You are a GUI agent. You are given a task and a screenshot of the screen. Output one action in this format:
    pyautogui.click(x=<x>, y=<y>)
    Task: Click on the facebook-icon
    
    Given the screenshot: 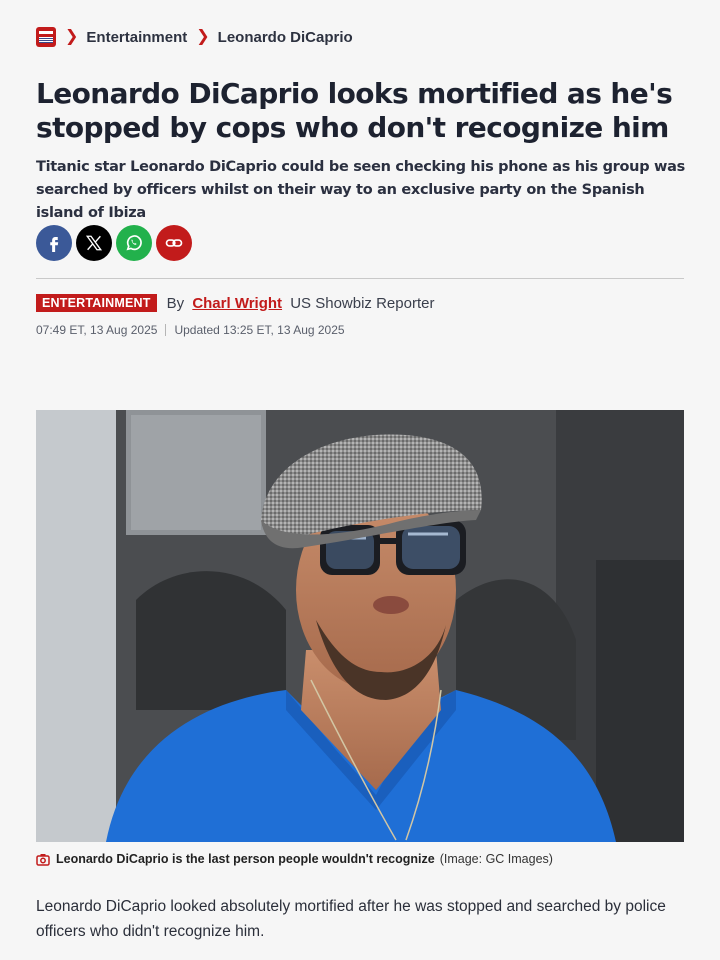 What is the action you would take?
    pyautogui.click(x=54, y=244)
    